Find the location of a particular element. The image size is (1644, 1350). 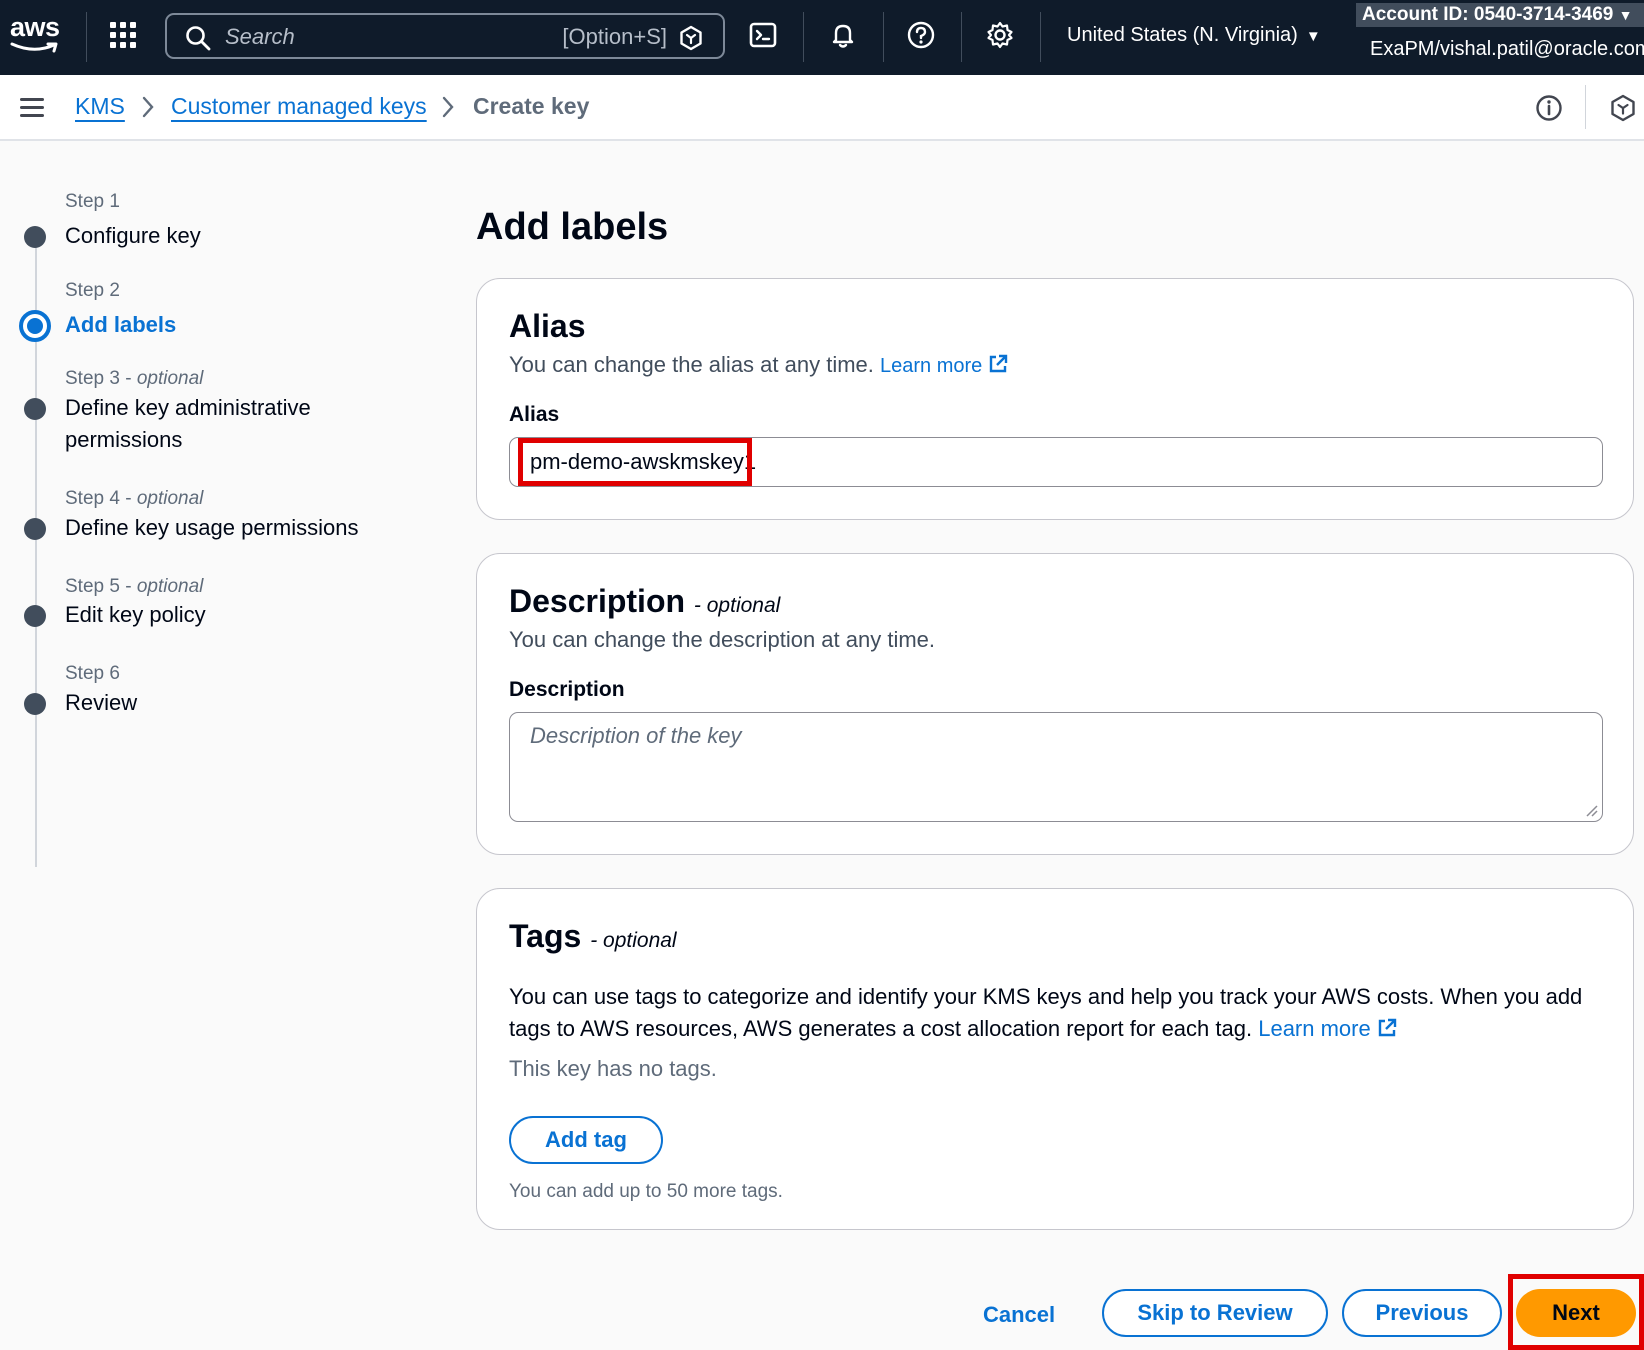

search-input: Search [Option+S] is located at coordinates (445, 36).